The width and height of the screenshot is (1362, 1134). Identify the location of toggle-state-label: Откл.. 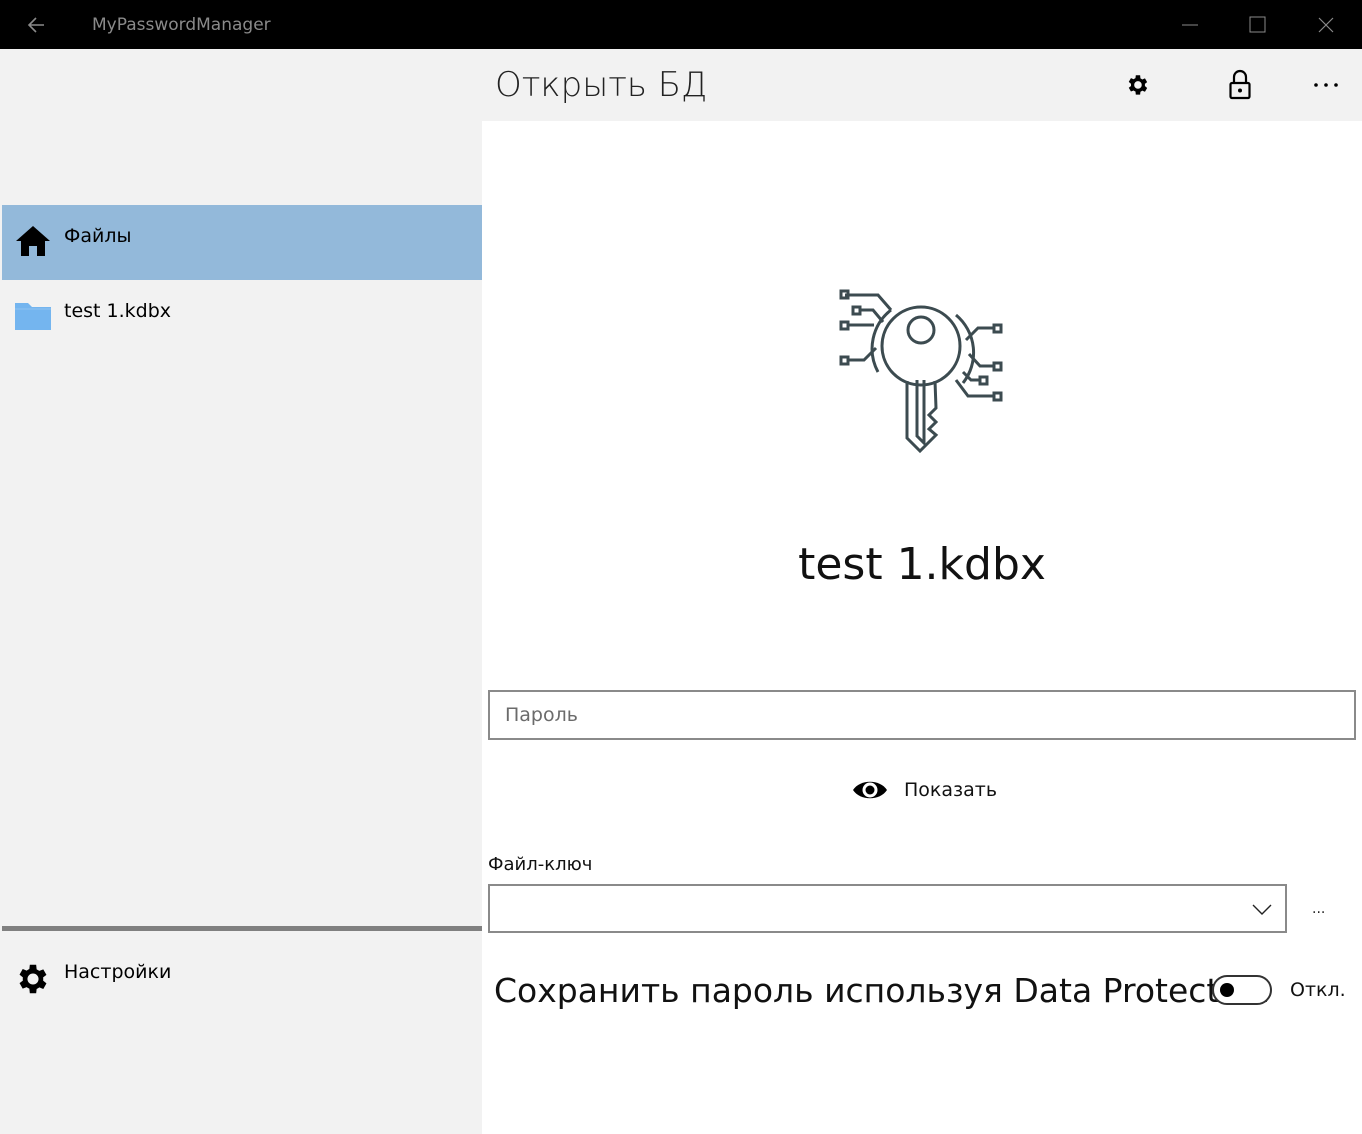
(1318, 990).